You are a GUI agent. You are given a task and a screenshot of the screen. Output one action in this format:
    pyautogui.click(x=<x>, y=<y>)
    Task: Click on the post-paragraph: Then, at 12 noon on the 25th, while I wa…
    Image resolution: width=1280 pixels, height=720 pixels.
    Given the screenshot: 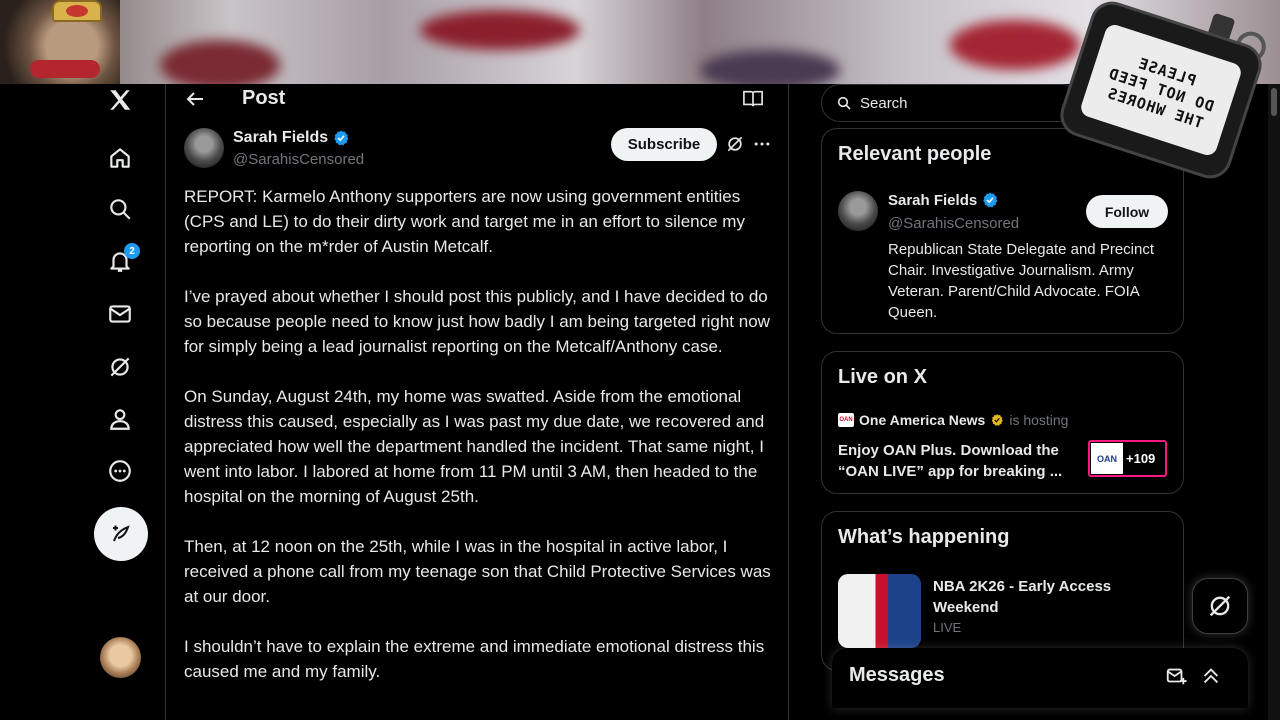 What is the action you would take?
    pyautogui.click(x=477, y=571)
    